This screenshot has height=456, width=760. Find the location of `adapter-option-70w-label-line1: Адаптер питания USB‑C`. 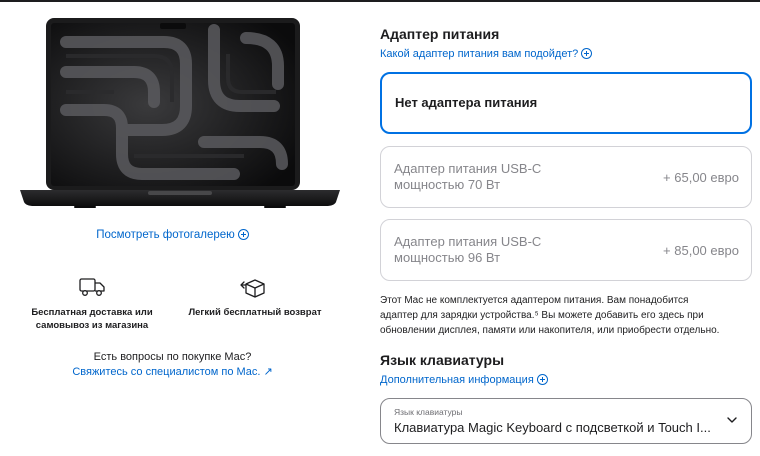

adapter-option-70w-label-line1: Адаптер питания USB‑C is located at coordinates (468, 168).